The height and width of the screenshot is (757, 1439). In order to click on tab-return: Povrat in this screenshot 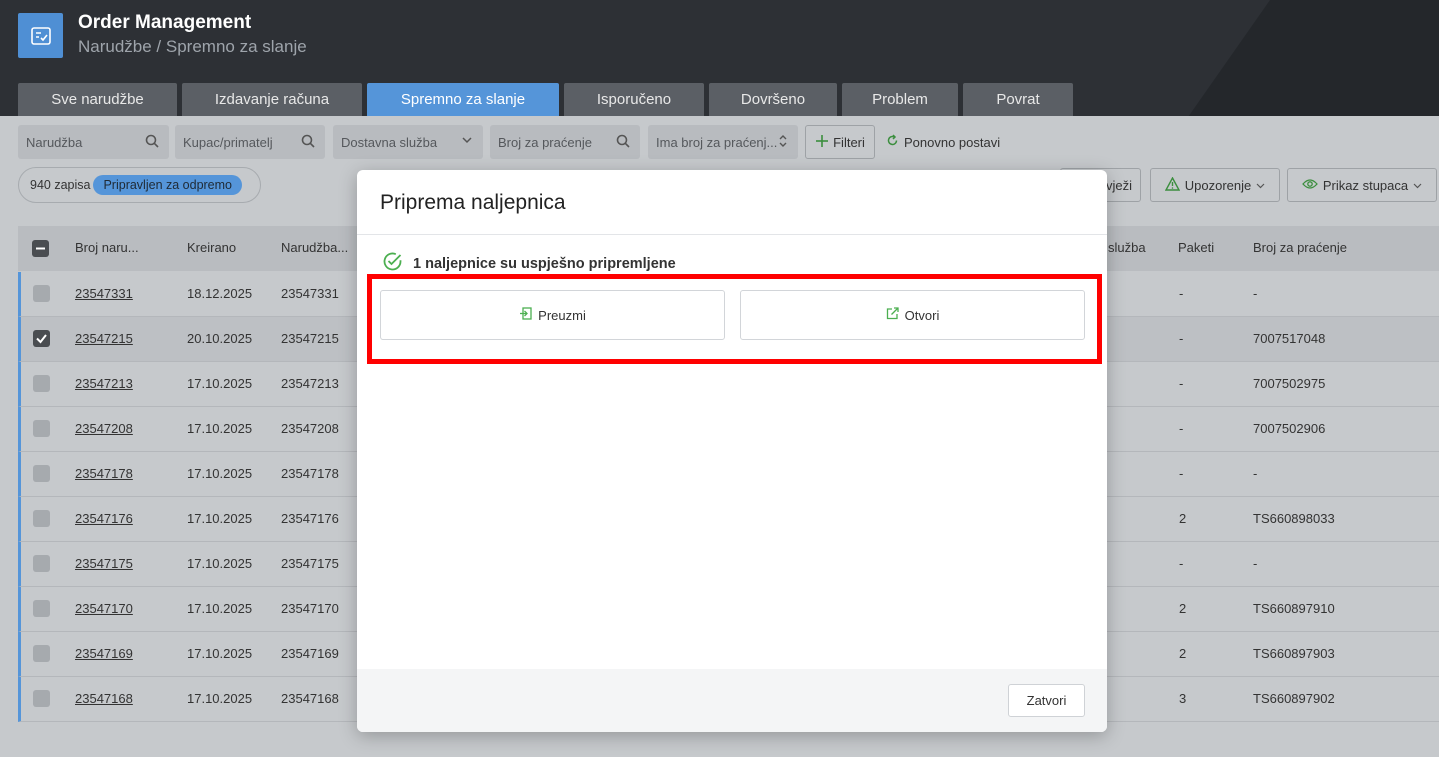, I will do `click(1018, 99)`.